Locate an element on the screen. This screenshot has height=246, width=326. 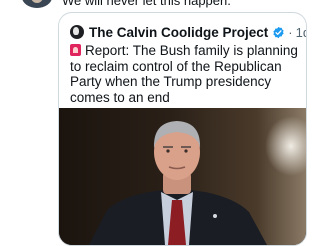
tweet-text: We will never let this happen. is located at coordinates (146, 4).